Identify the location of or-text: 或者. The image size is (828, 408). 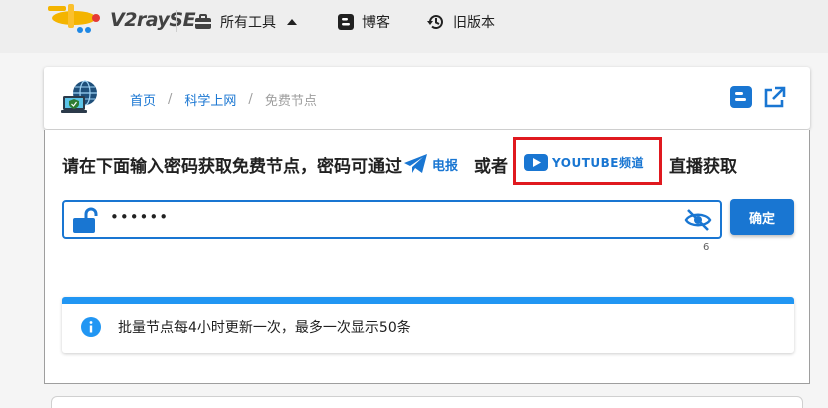
(491, 167).